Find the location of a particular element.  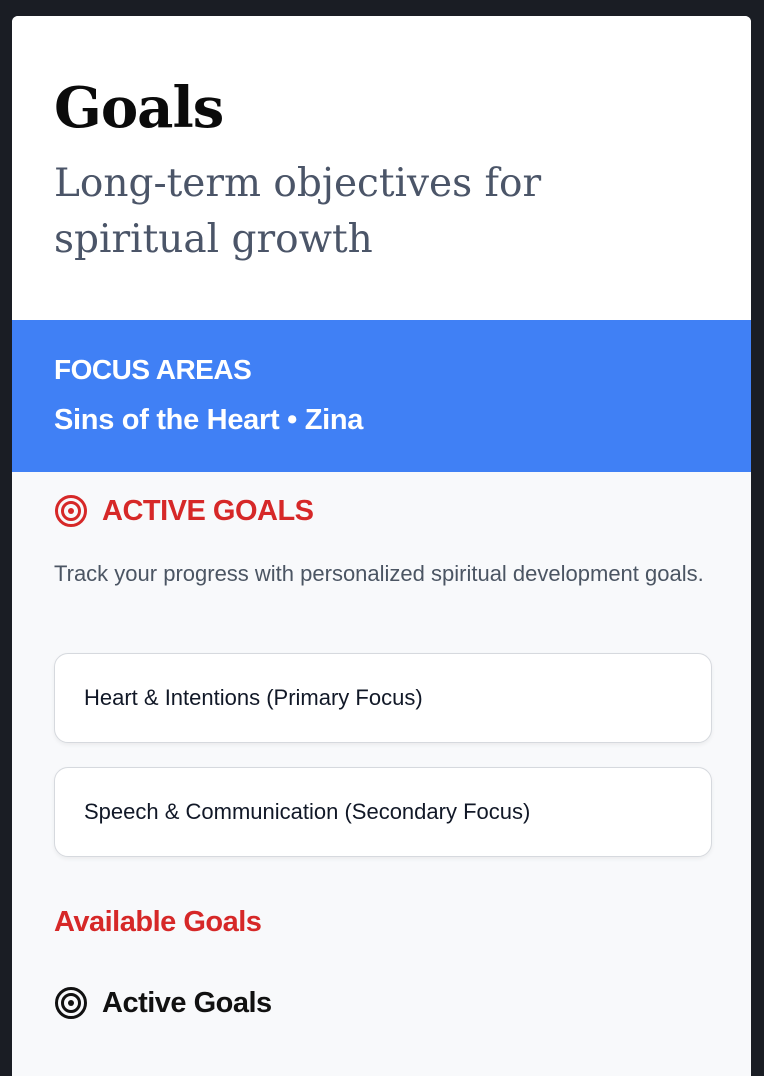

active-goals-heading: ACTIVE GOALS is located at coordinates (184, 511).